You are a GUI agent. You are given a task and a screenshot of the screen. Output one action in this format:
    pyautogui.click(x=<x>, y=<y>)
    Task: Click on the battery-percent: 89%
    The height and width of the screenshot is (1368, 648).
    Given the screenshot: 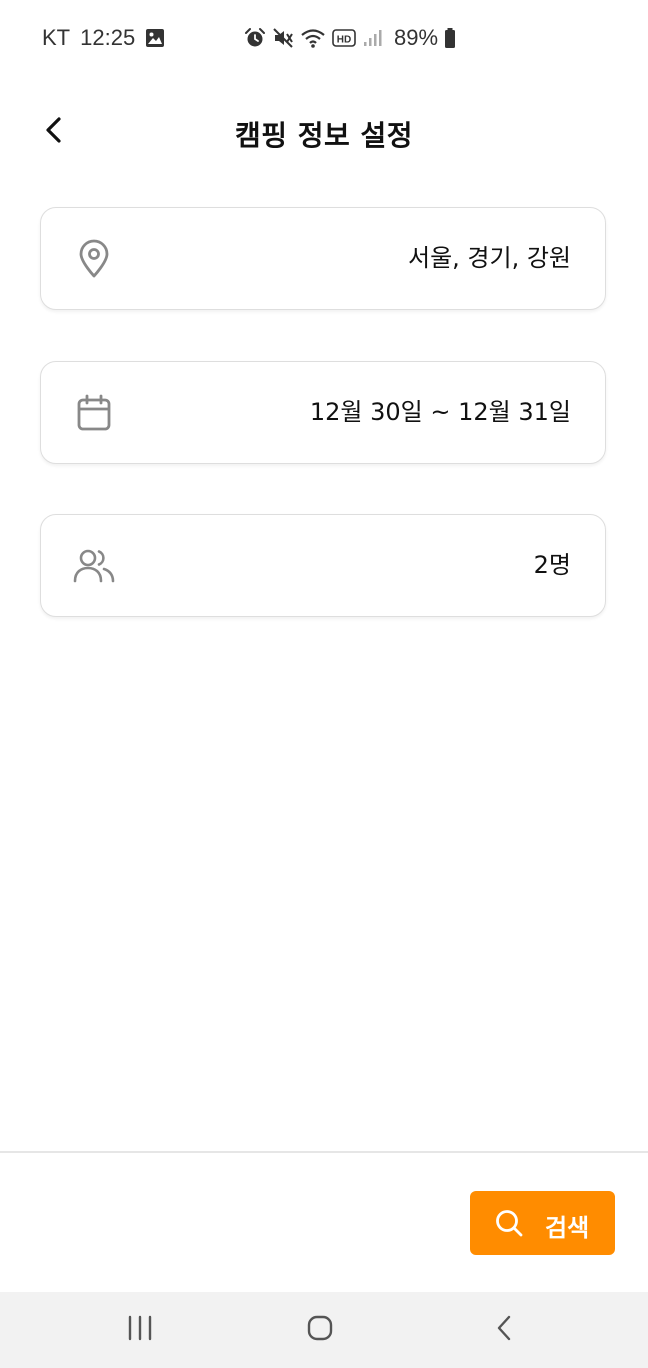 What is the action you would take?
    pyautogui.click(x=416, y=37)
    